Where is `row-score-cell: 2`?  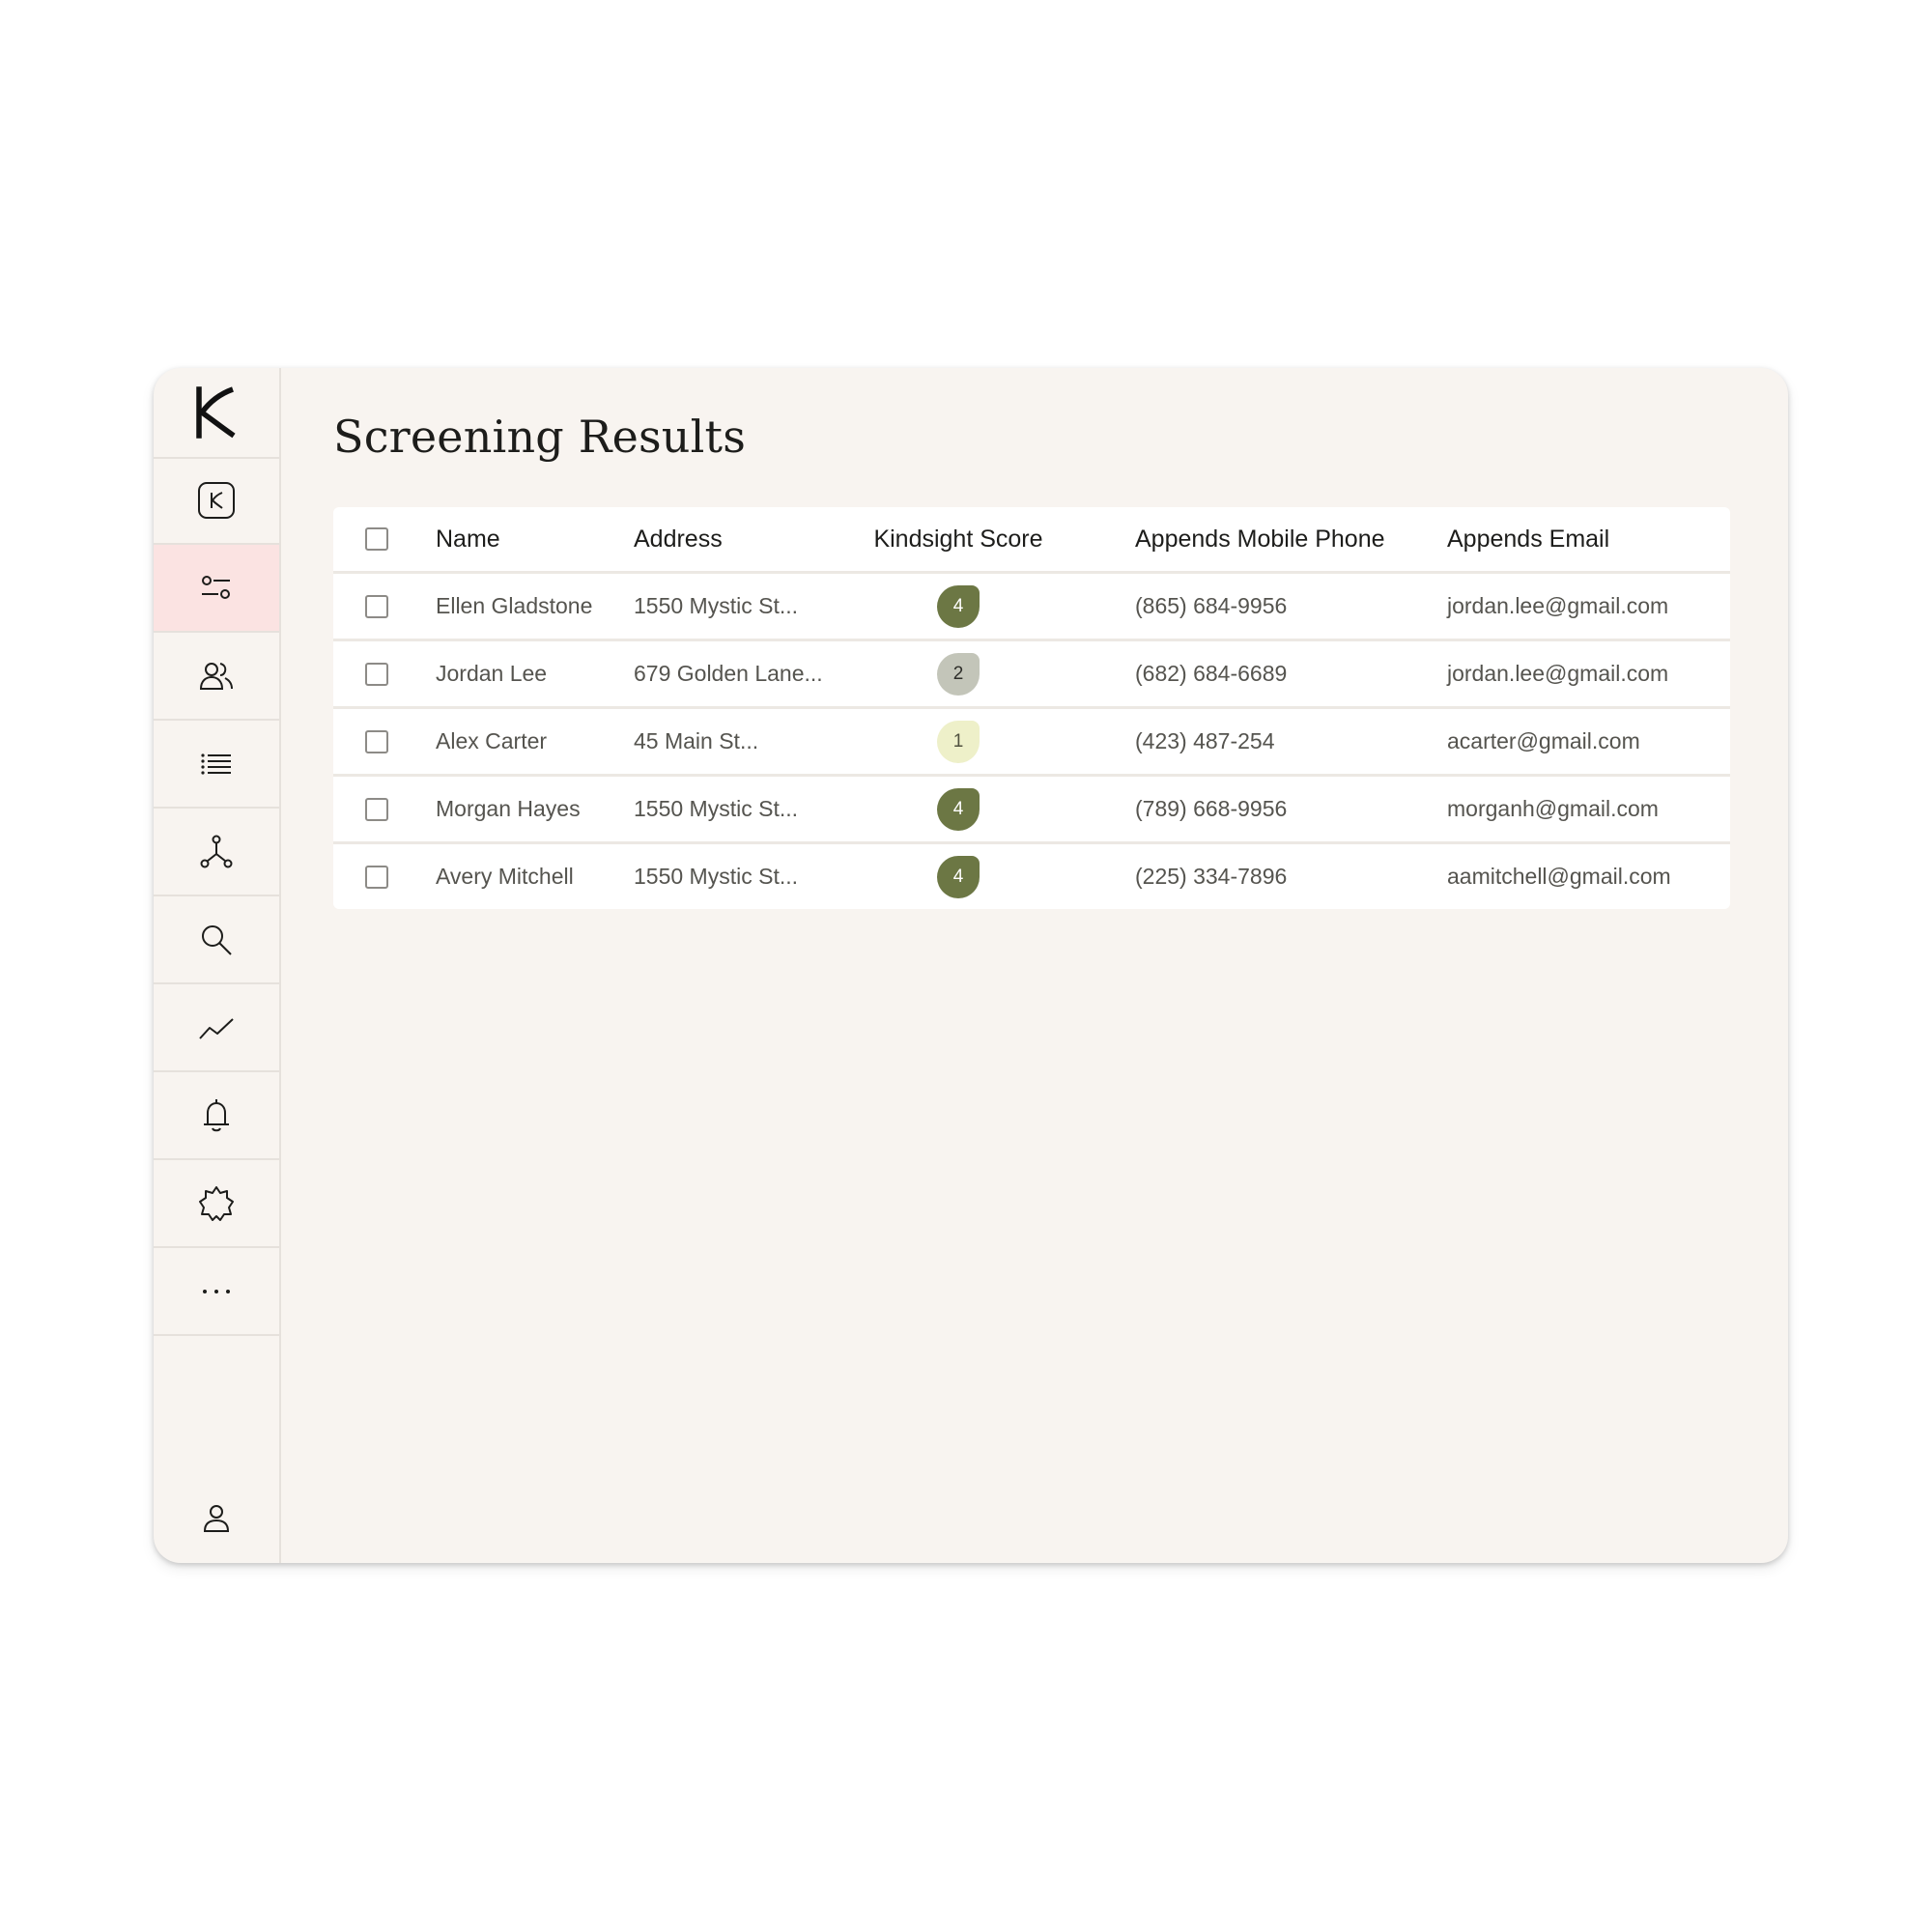 row-score-cell: 2 is located at coordinates (958, 673).